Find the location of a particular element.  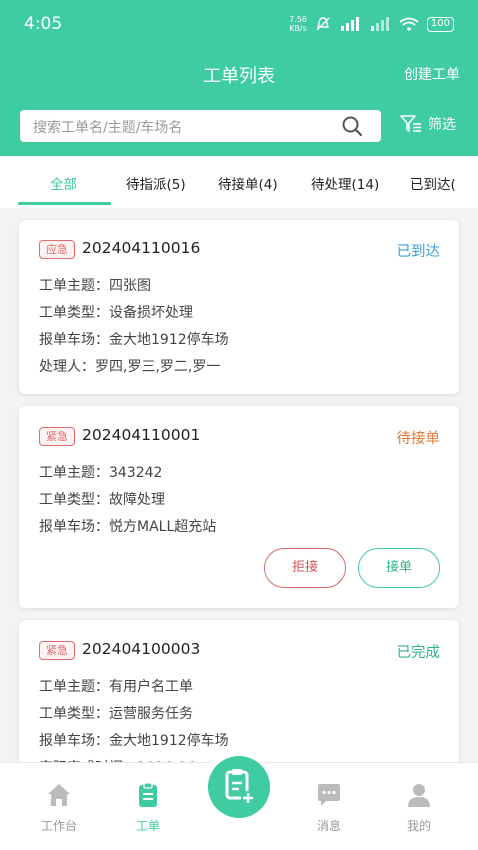

filter-icon is located at coordinates (410, 123).